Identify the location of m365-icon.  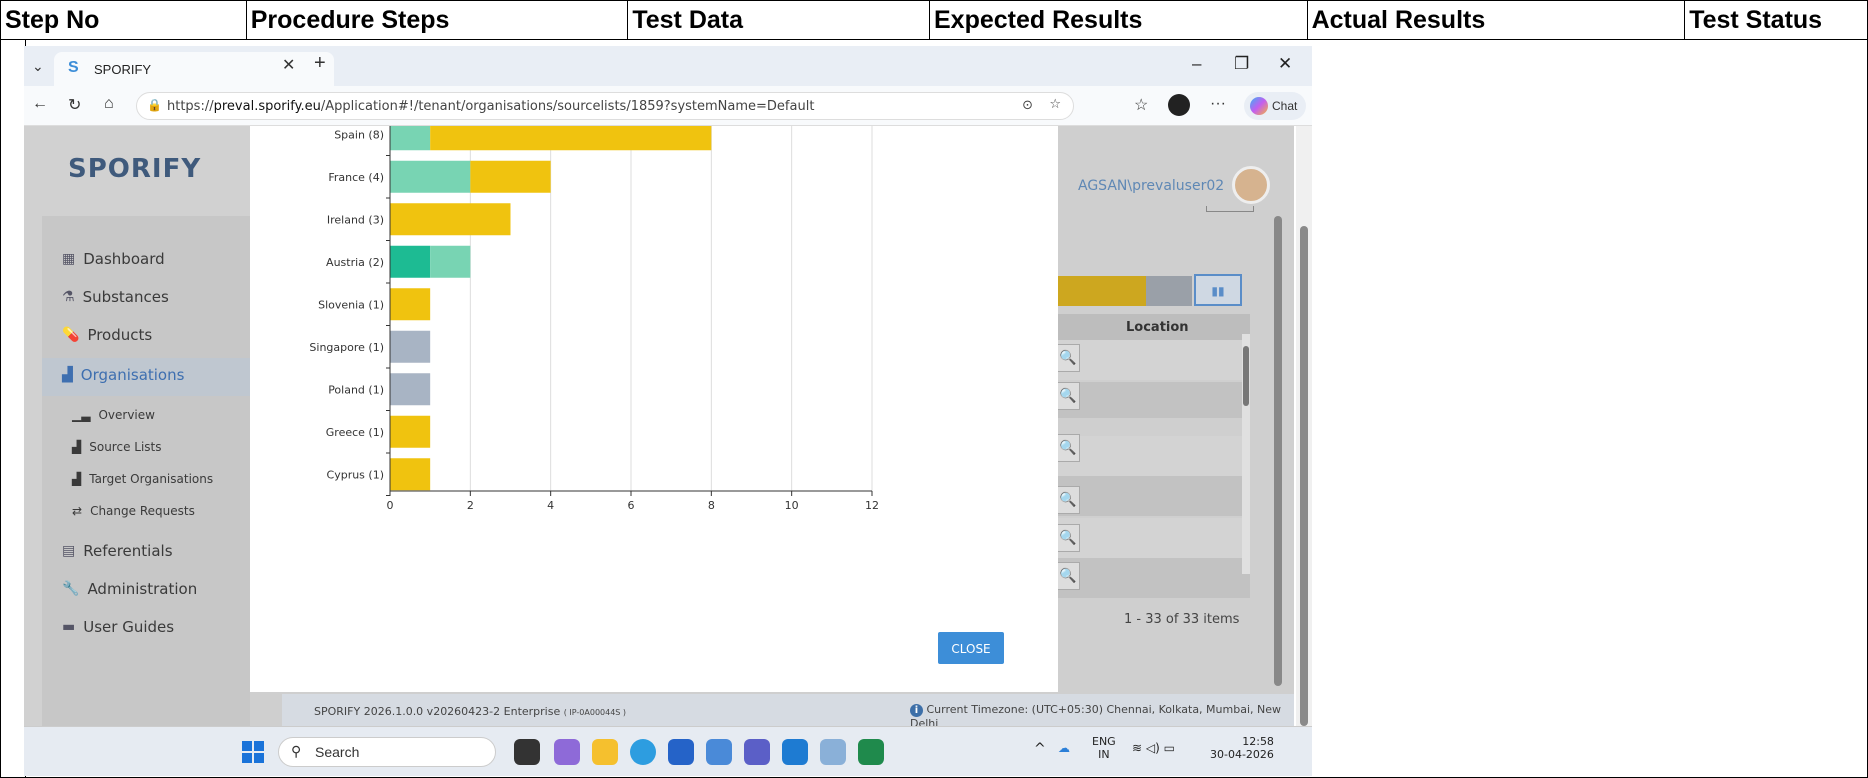
(567, 752).